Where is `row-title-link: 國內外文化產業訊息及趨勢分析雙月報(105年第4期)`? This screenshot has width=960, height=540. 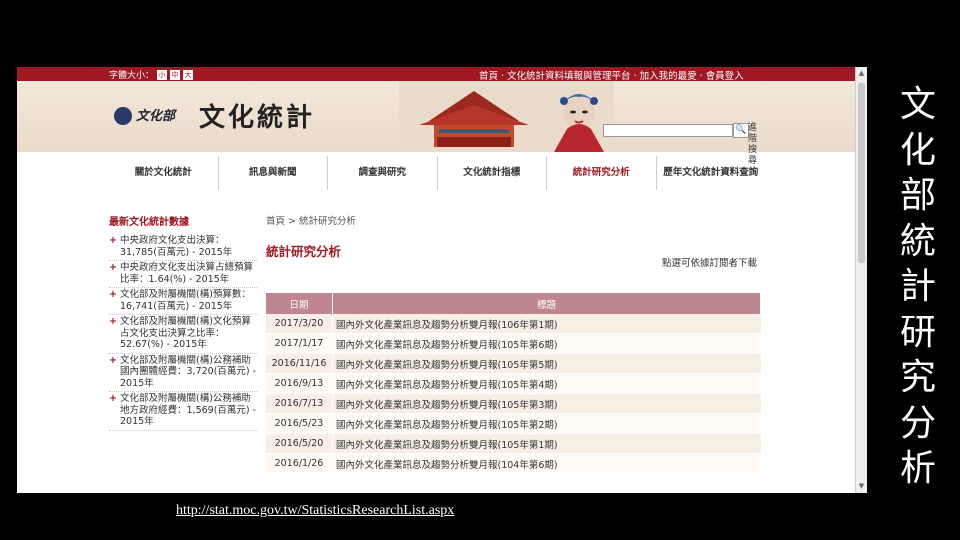 row-title-link: 國內外文化產業訊息及趨勢分析雙月報(105年第4期) is located at coordinates (546, 383).